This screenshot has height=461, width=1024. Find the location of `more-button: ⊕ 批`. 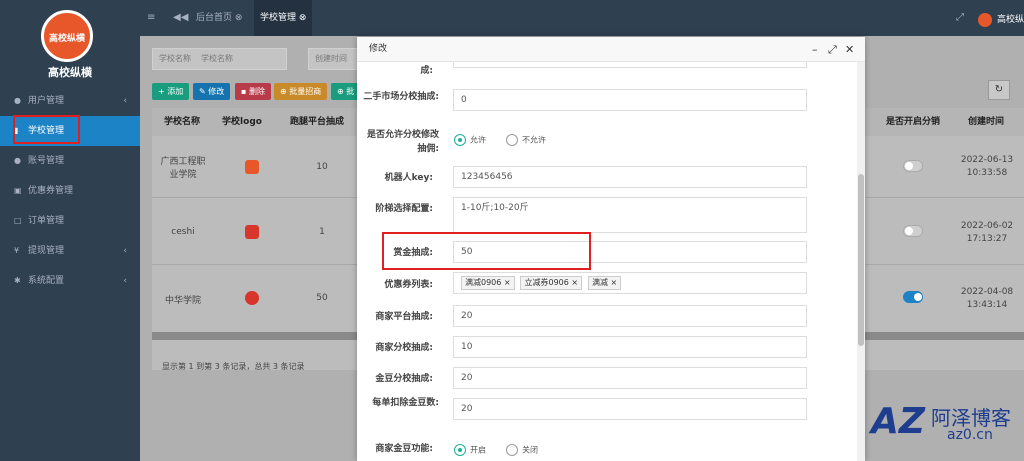

more-button: ⊕ 批 is located at coordinates (346, 91).